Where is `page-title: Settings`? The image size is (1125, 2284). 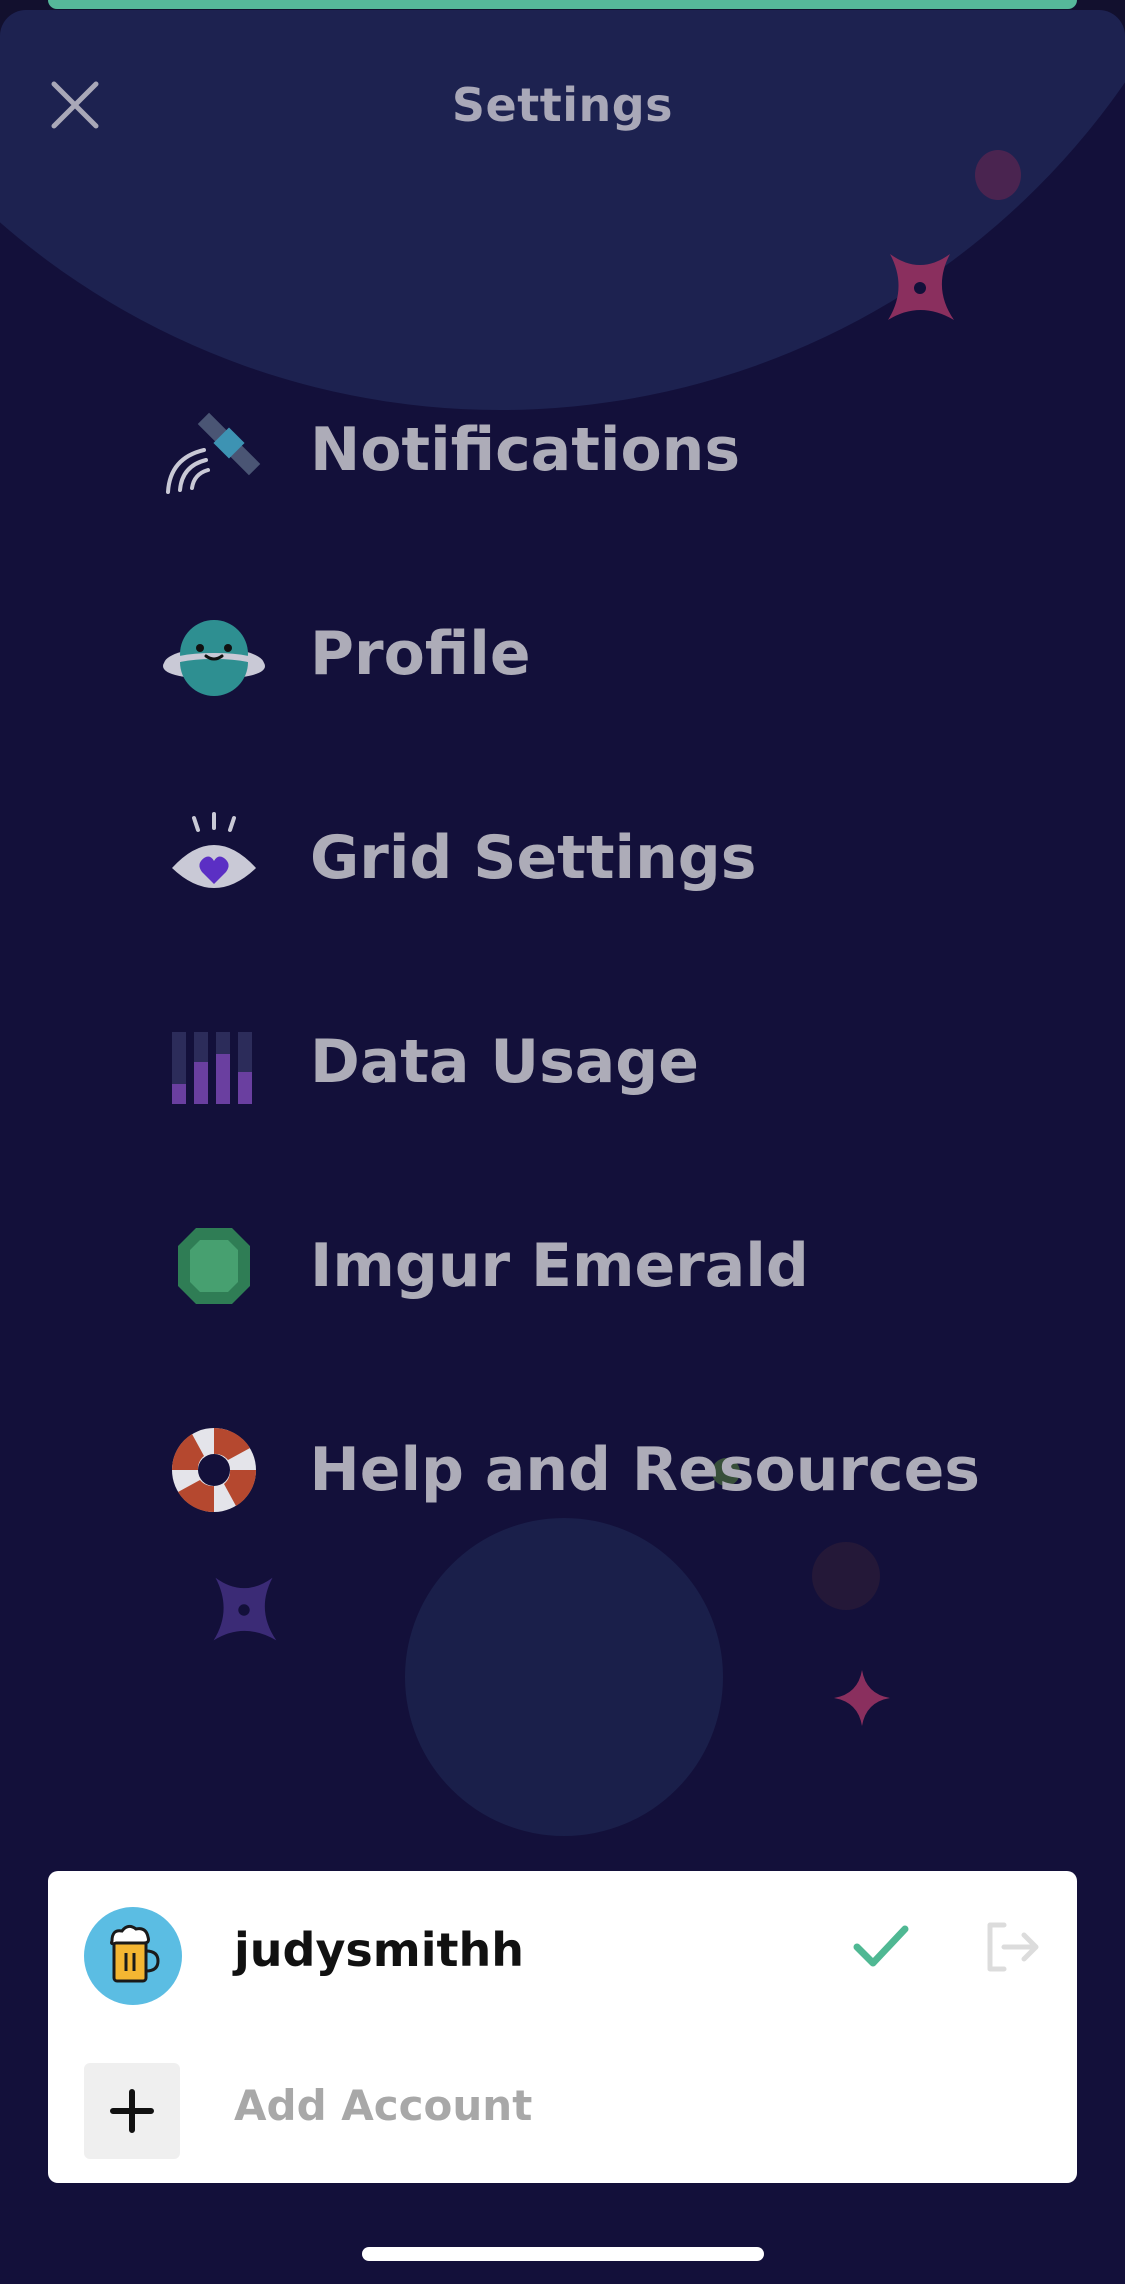 page-title: Settings is located at coordinates (562, 105).